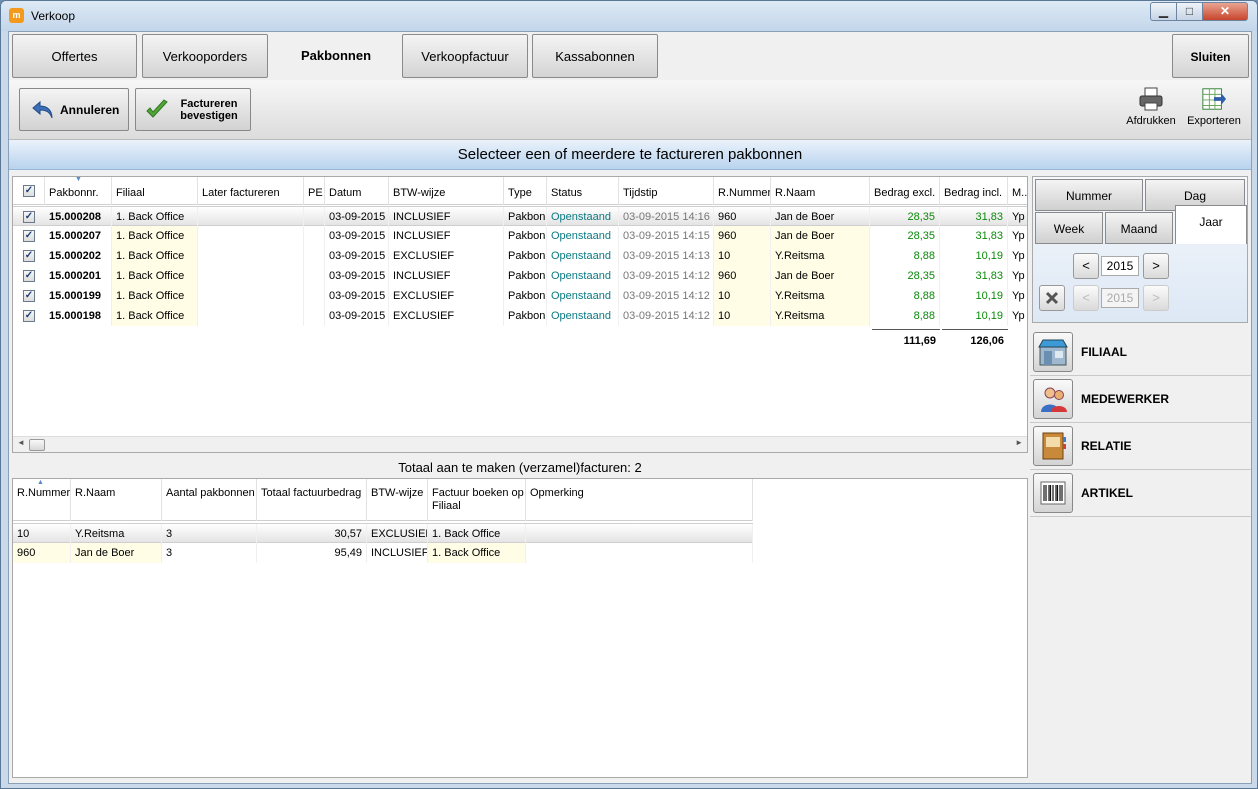 Image resolution: width=1258 pixels, height=789 pixels. Describe the element at coordinates (1017, 256) in the screenshot. I see `cell-m: Yp` at that location.